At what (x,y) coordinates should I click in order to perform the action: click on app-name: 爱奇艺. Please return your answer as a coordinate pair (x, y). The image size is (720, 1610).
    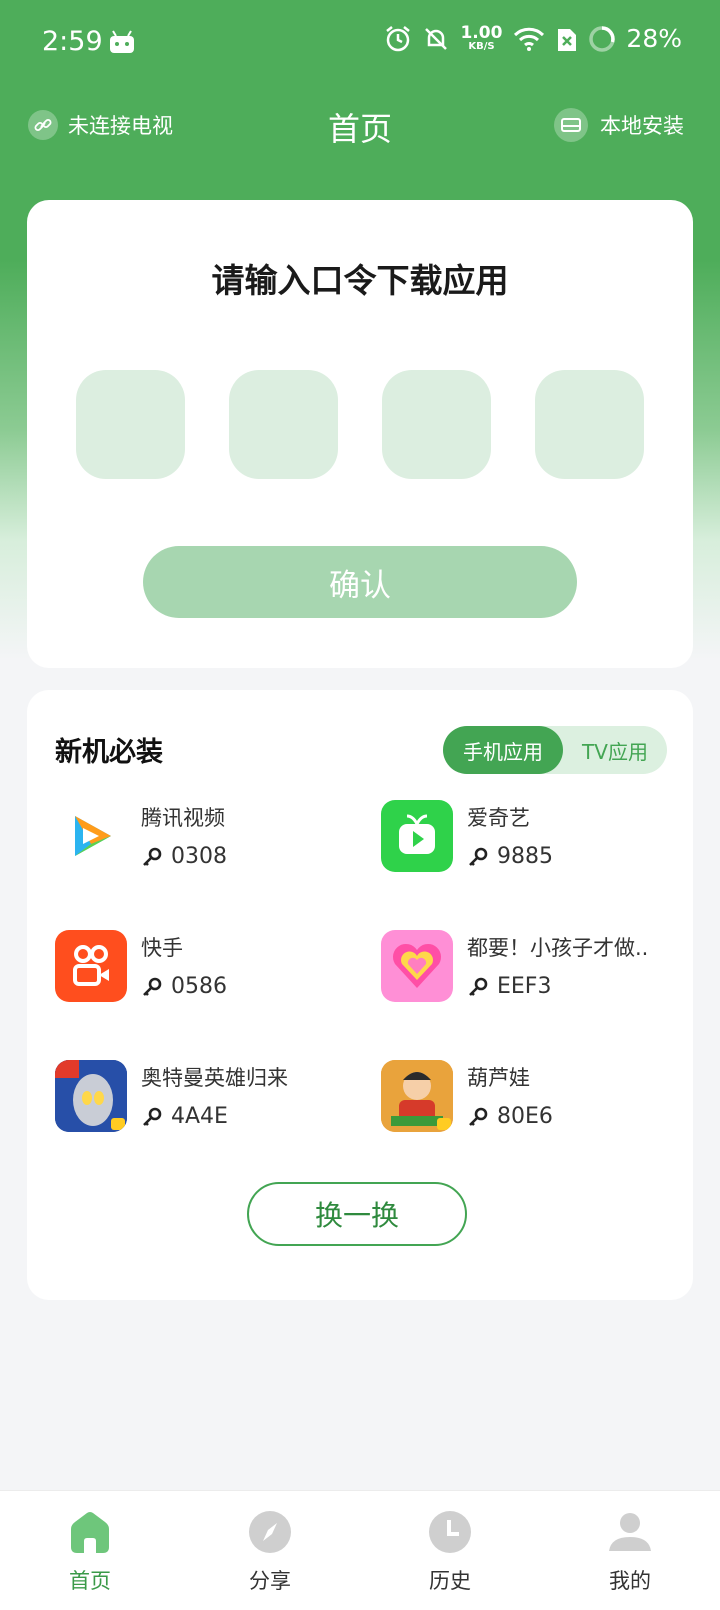
    Looking at the image, I should click on (498, 818).